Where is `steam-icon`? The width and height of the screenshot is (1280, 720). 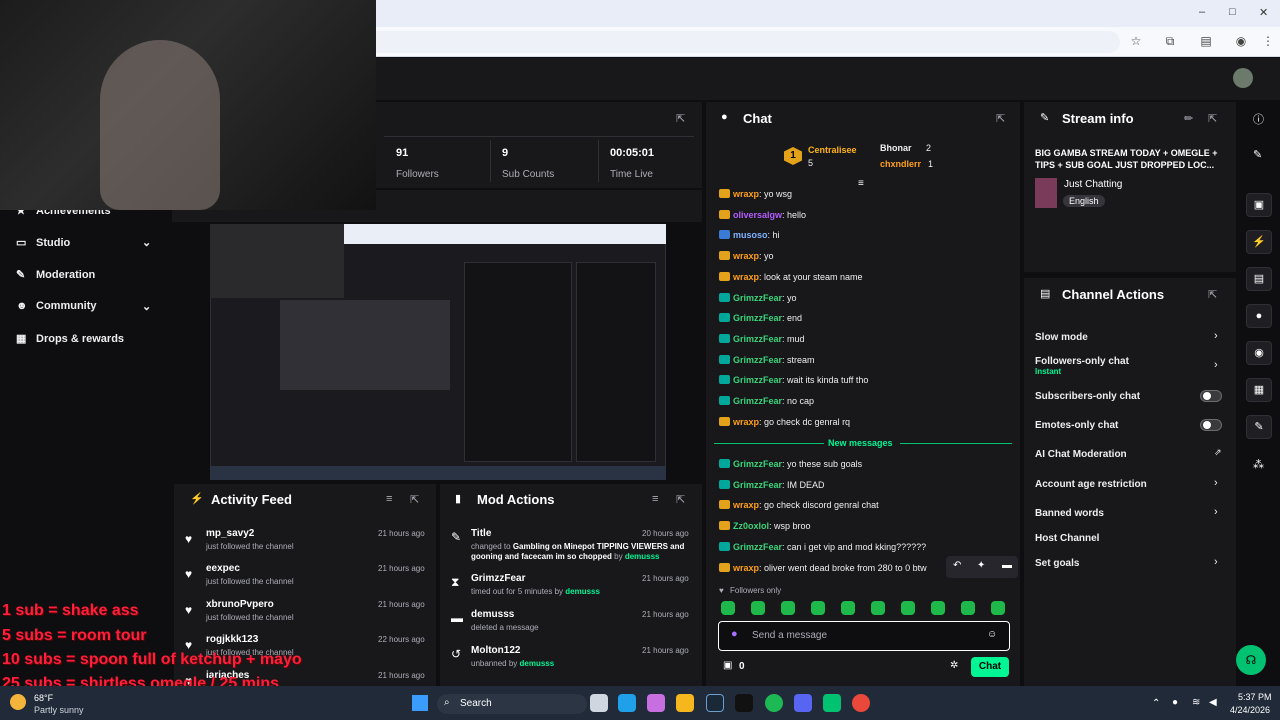 steam-icon is located at coordinates (715, 703).